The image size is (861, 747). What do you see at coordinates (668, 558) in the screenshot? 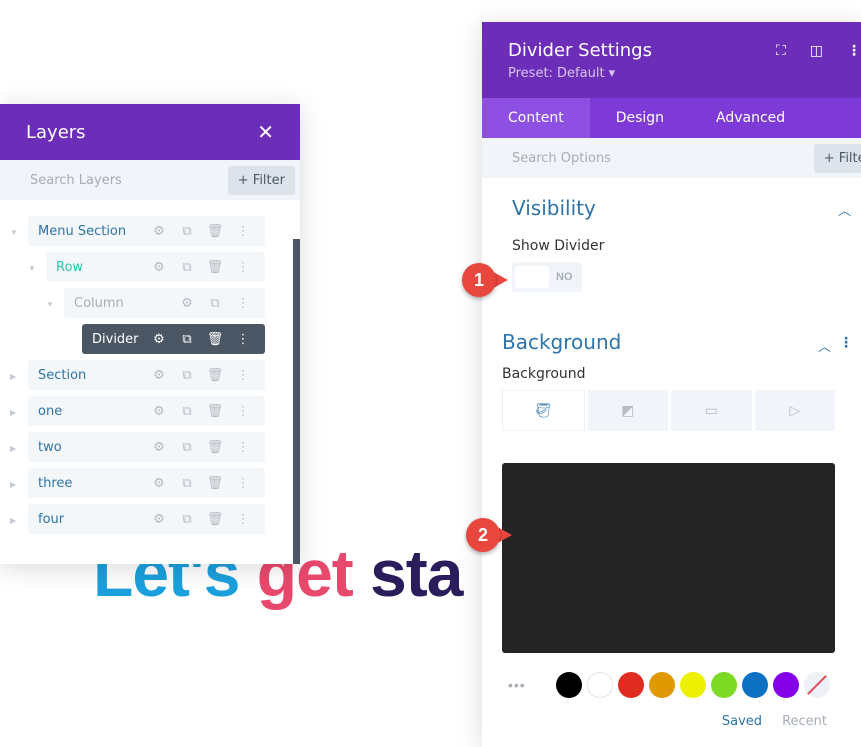
I see `background-color-preview` at bounding box center [668, 558].